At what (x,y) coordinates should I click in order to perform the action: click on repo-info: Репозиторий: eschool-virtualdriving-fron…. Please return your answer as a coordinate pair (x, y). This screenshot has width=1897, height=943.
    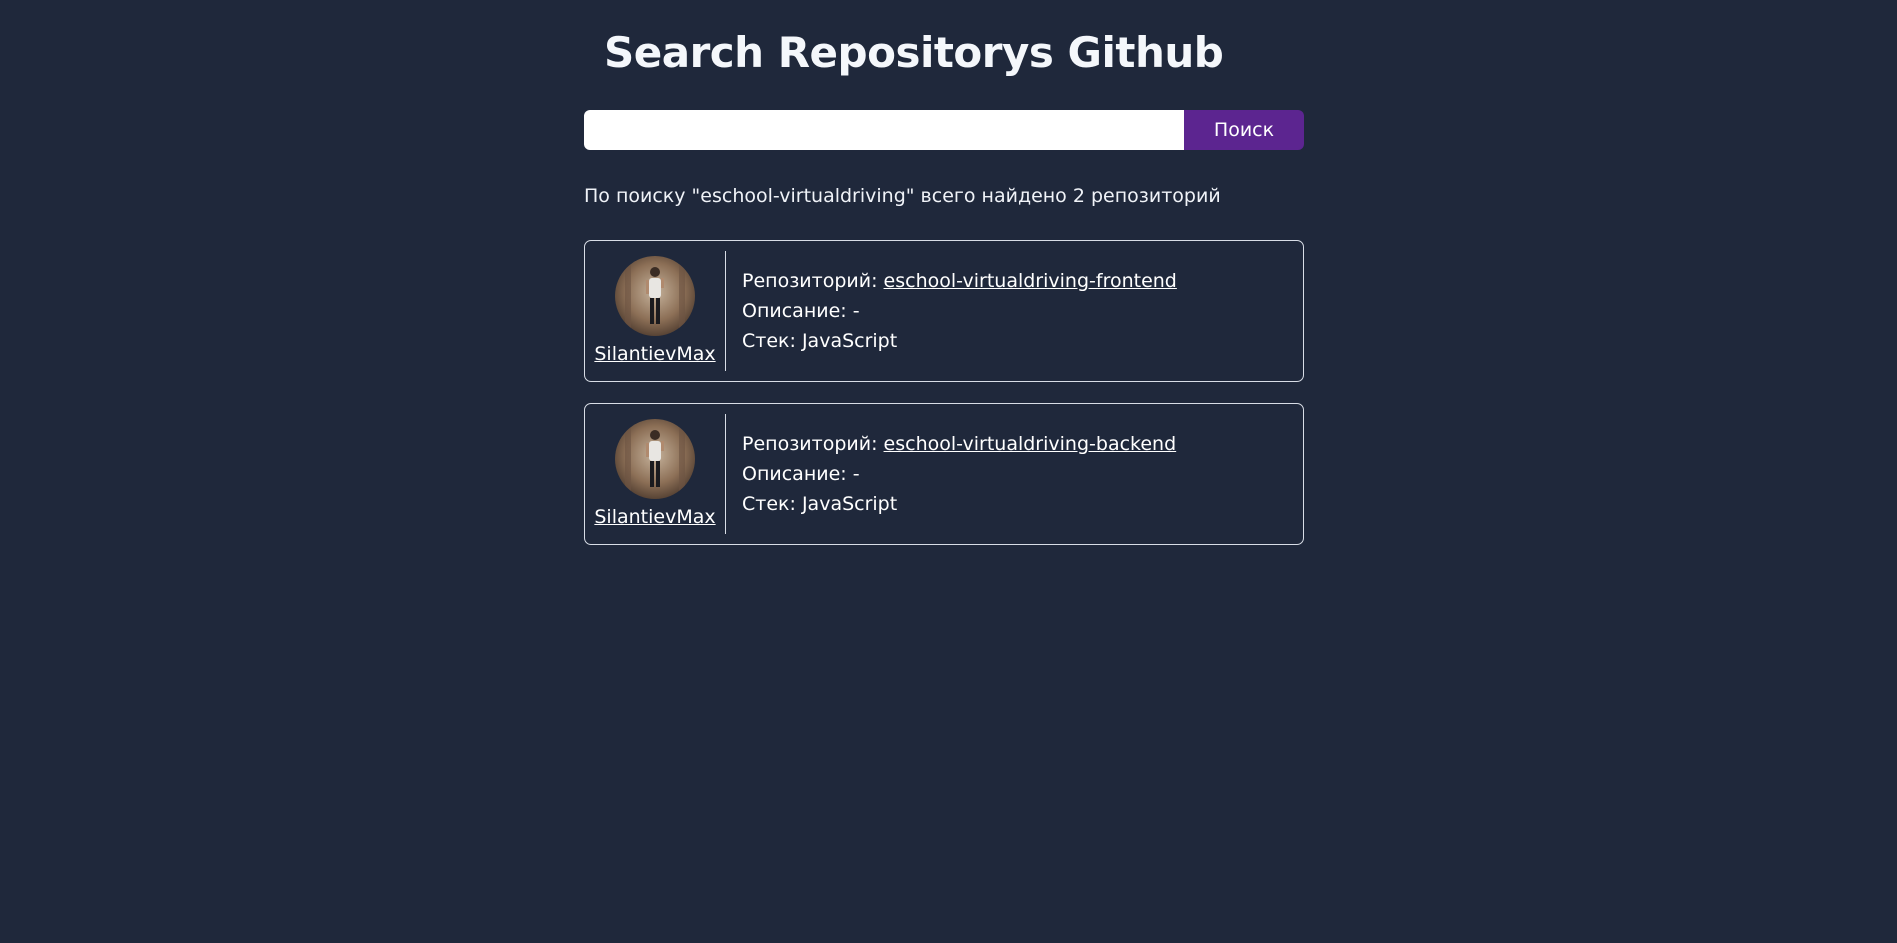
    Looking at the image, I should click on (951, 311).